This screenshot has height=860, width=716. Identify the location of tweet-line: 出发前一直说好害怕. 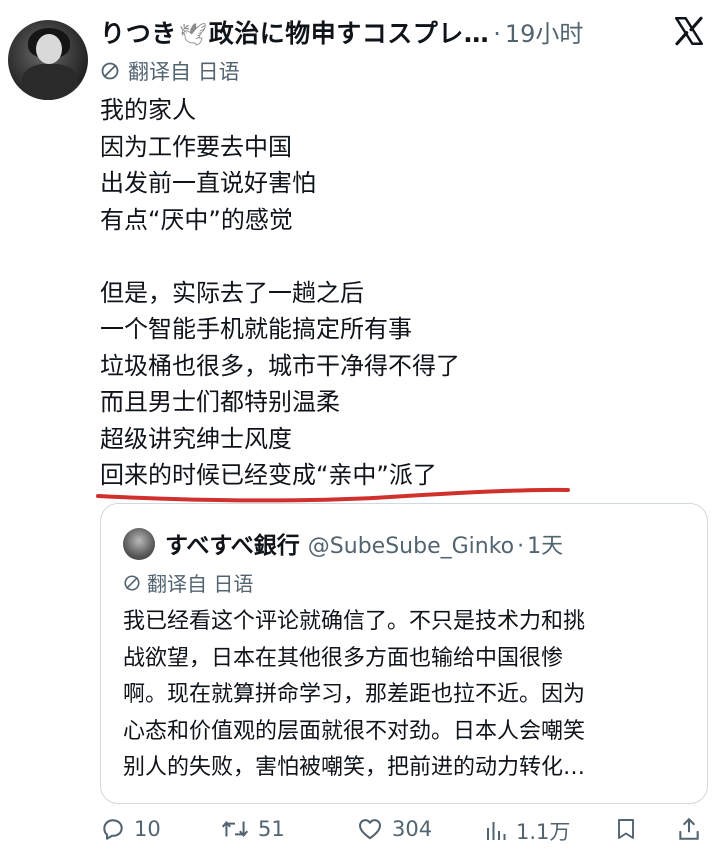
(208, 183).